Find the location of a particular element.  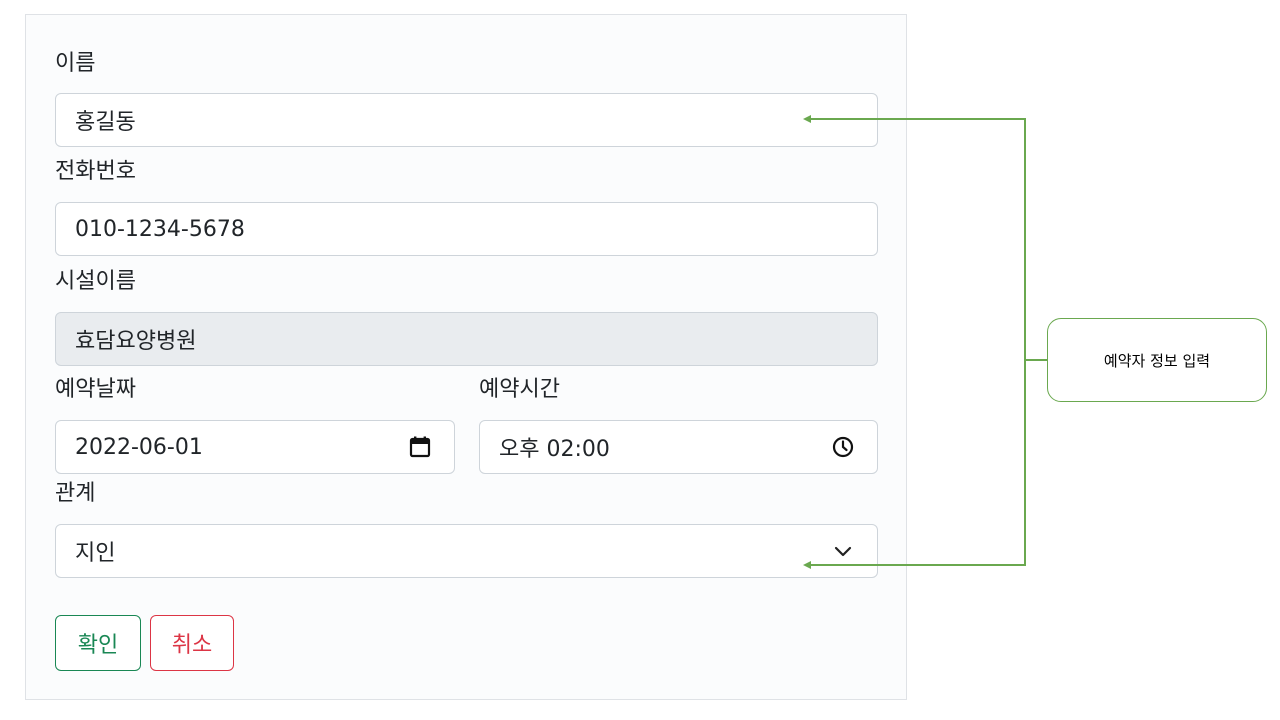

phone-label: 전화번호 is located at coordinates (95, 171).